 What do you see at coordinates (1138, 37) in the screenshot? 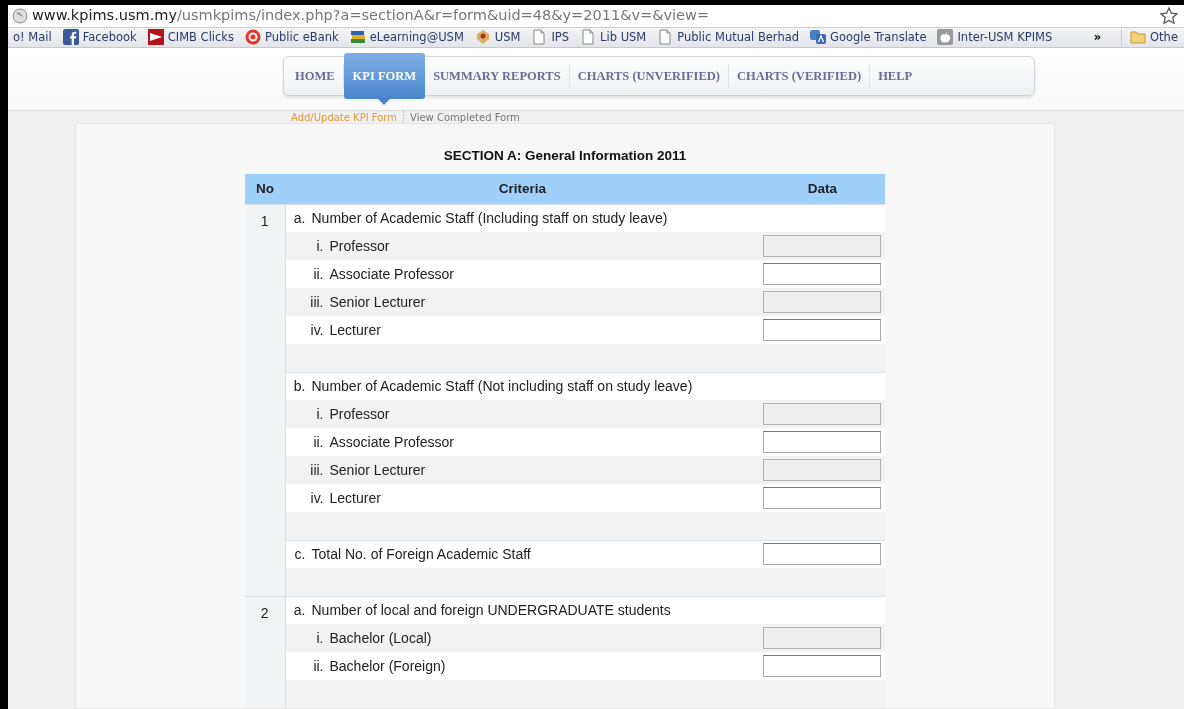
I see `folder-icon` at bounding box center [1138, 37].